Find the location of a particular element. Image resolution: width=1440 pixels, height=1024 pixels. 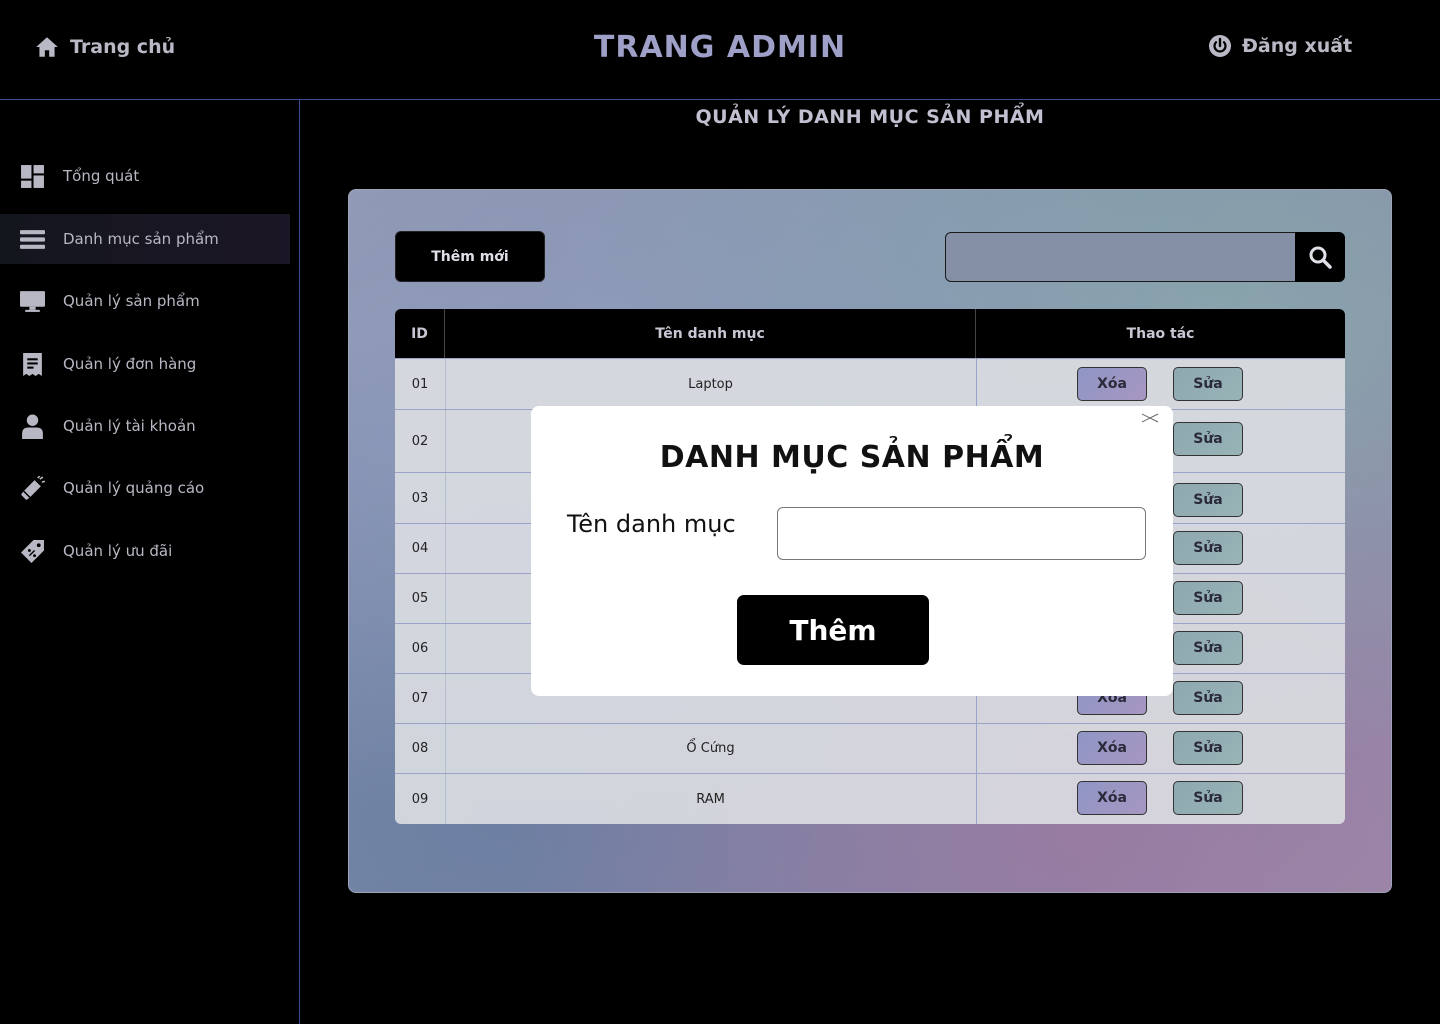

table-row: 09 RAM Xóa Sửa is located at coordinates (870, 798).